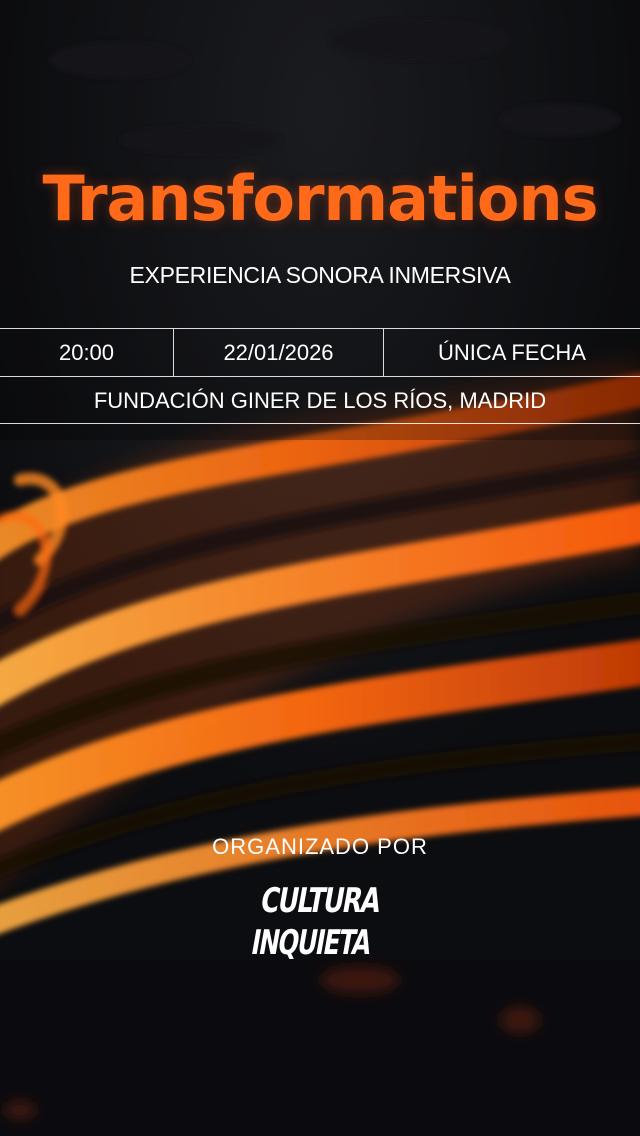 The height and width of the screenshot is (1136, 640). What do you see at coordinates (279, 352) in the screenshot?
I see `event-date: 22/01/2026` at bounding box center [279, 352].